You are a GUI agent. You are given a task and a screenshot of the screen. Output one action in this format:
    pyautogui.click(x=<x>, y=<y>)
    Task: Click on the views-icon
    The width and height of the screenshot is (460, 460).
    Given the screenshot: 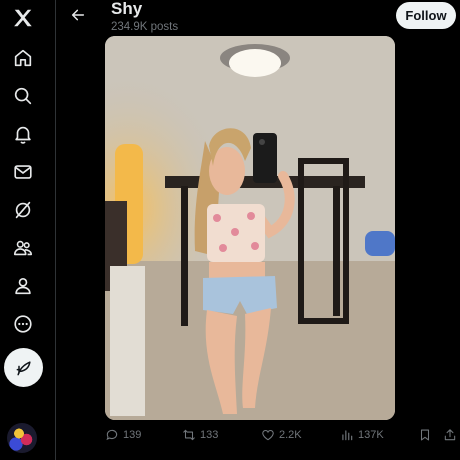 What is the action you would take?
    pyautogui.click(x=347, y=435)
    